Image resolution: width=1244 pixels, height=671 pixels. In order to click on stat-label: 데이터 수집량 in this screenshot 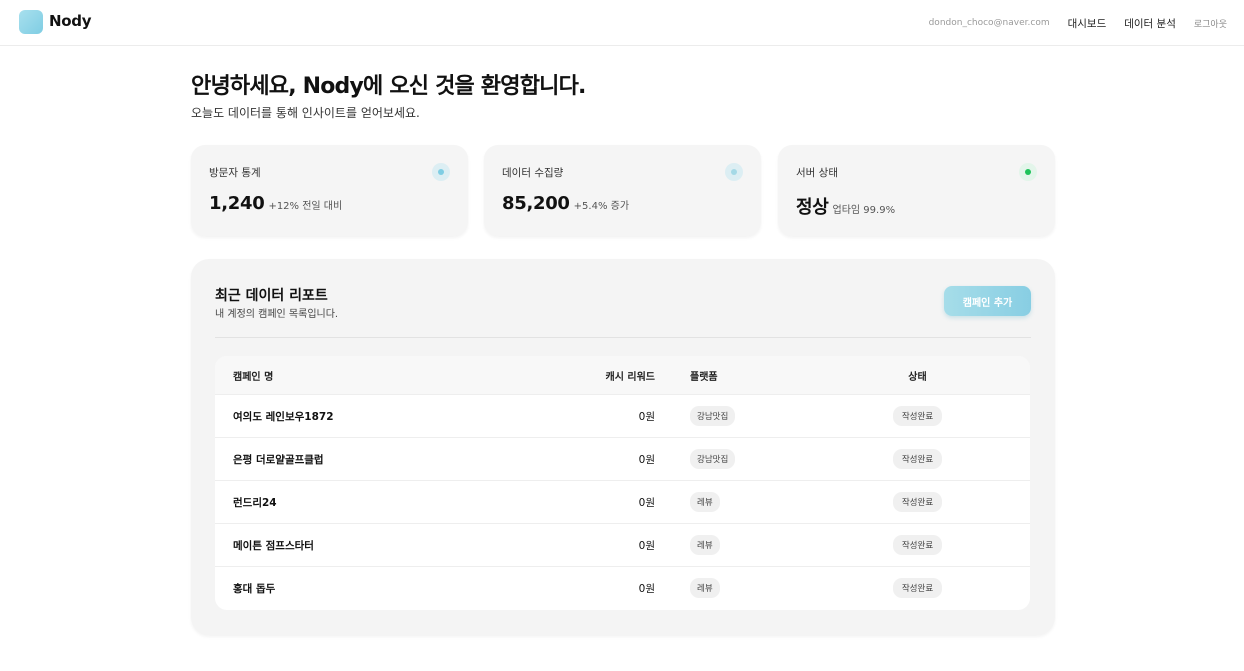, I will do `click(533, 173)`.